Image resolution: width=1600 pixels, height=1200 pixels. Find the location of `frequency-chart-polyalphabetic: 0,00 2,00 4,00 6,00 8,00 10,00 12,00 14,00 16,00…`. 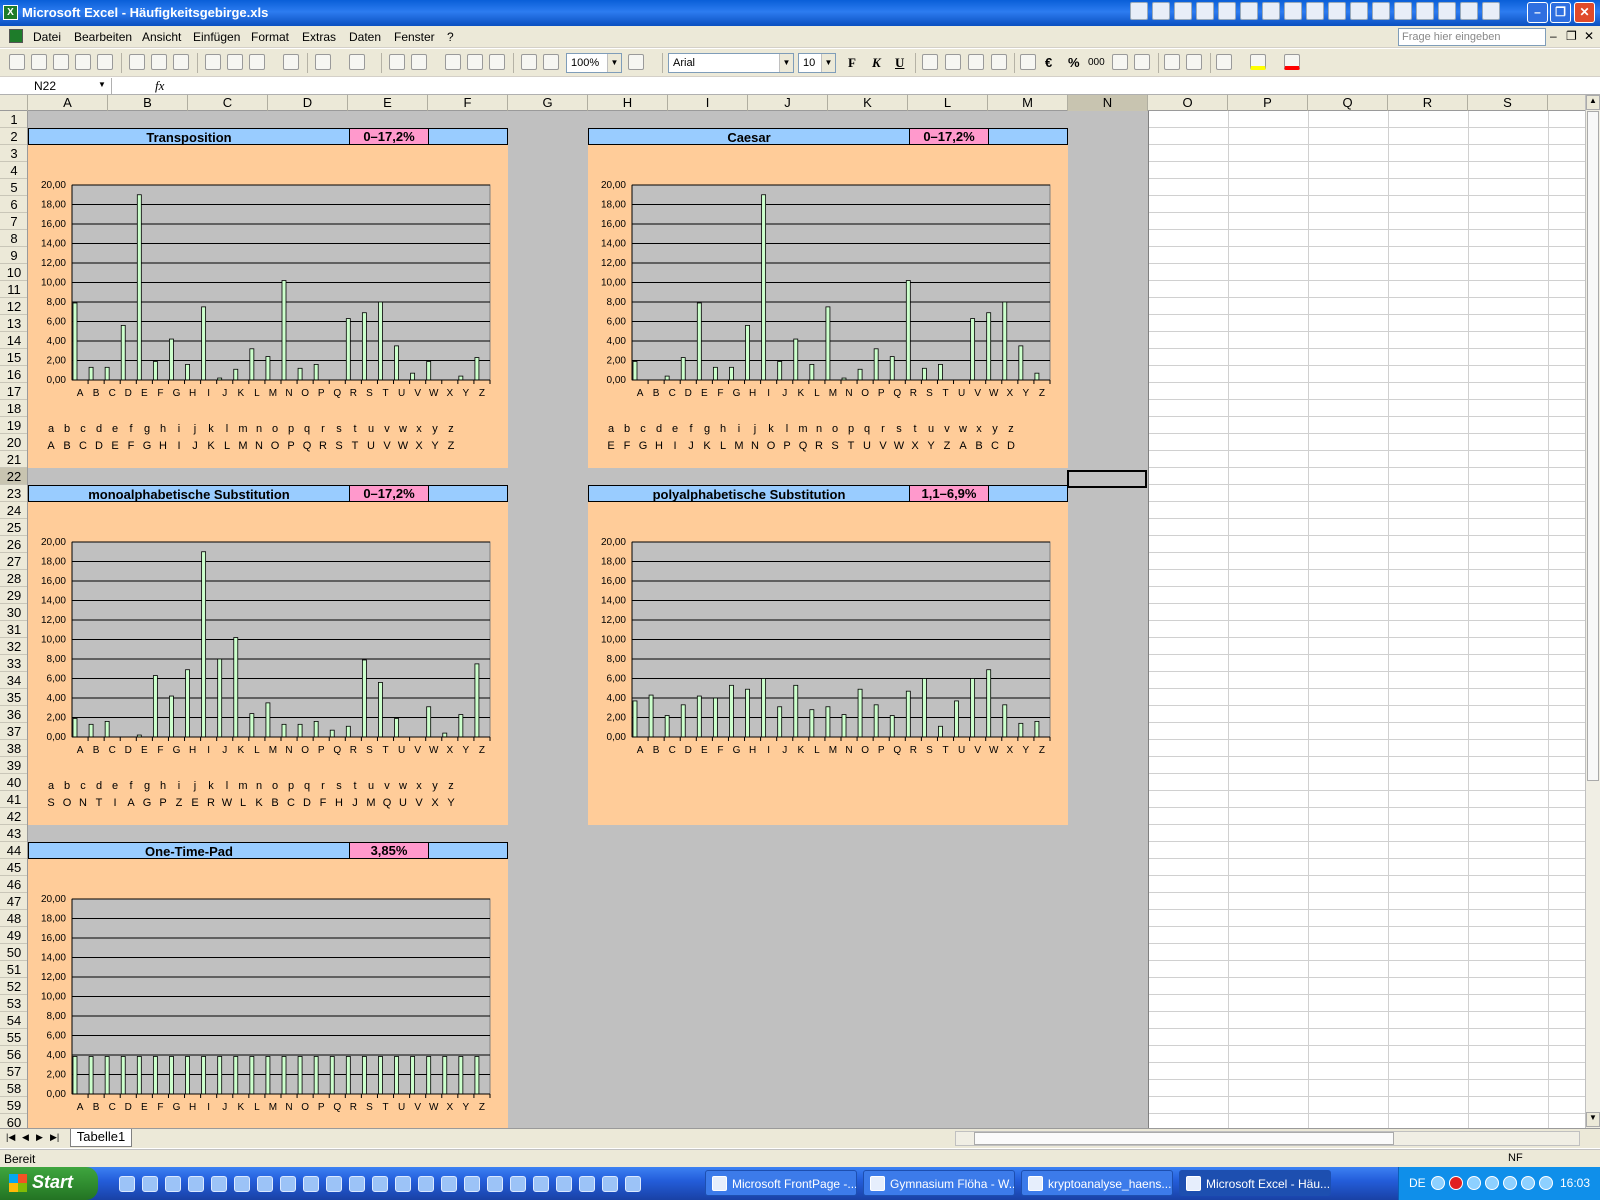

frequency-chart-polyalphabetic: 0,00 2,00 4,00 6,00 8,00 10,00 12,00 14,00 16,00… is located at coordinates (828, 647).